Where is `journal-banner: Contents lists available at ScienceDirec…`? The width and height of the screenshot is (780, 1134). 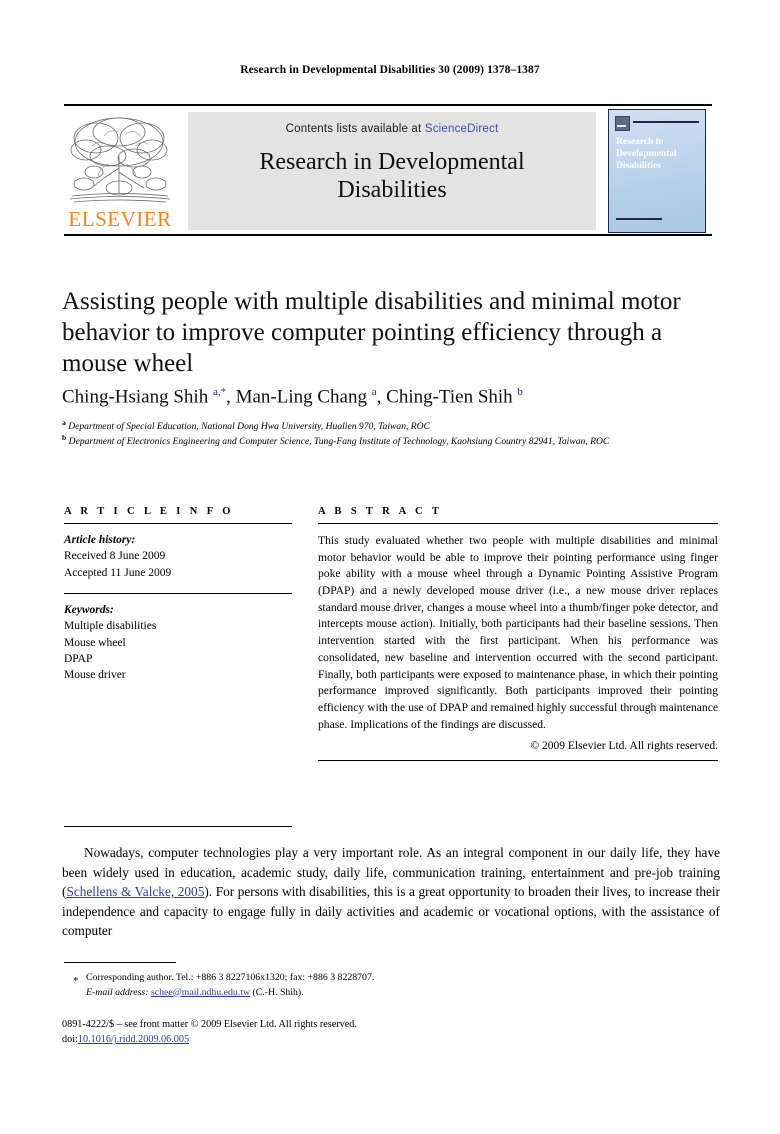
journal-banner: Contents lists available at ScienceDirec… is located at coordinates (392, 171).